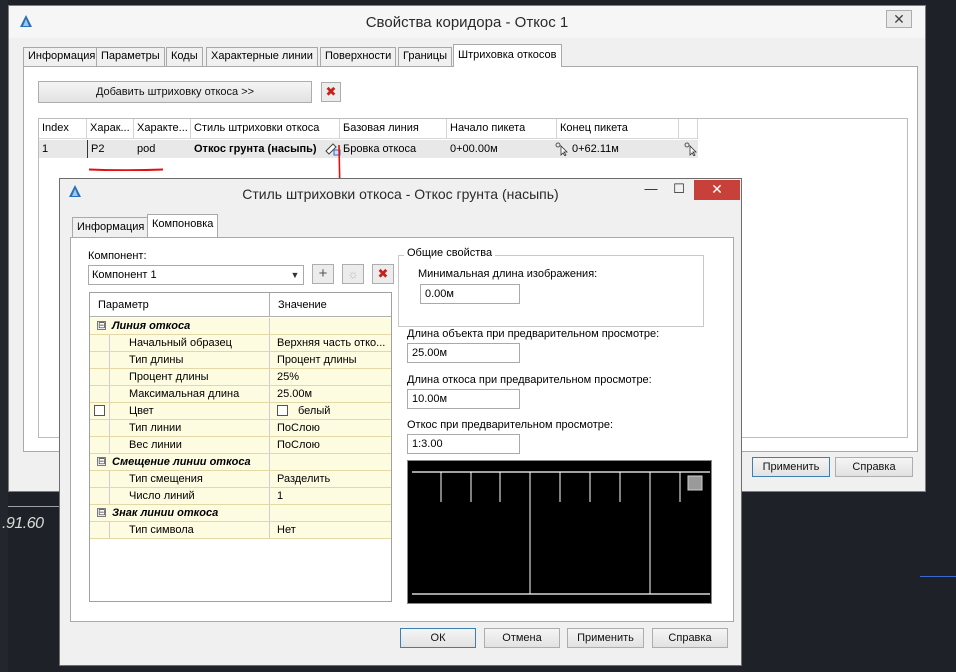 The width and height of the screenshot is (956, 672). Describe the element at coordinates (463, 353) in the screenshot. I see `object-length-field: 25.00м` at that location.